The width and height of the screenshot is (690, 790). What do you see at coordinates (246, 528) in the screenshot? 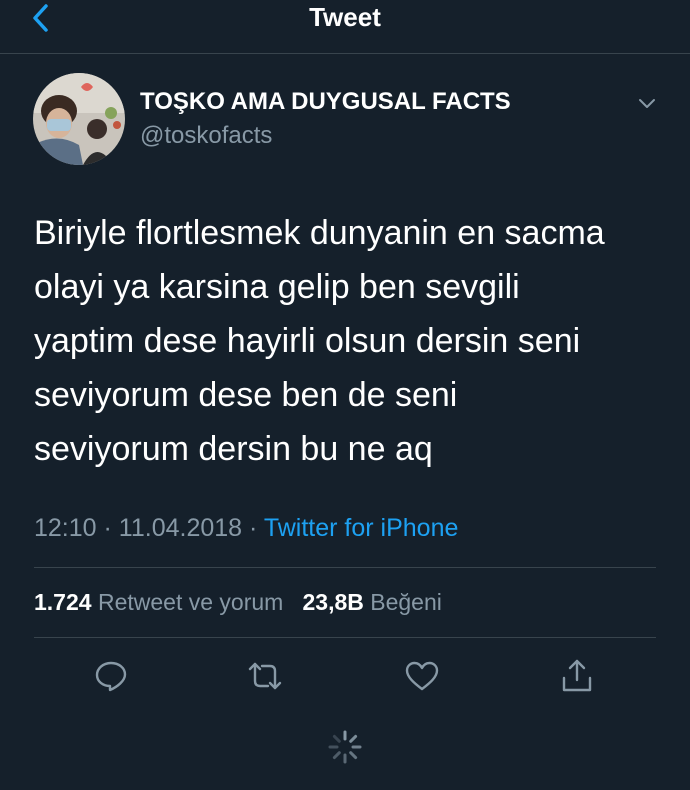
I see `tweet-meta: 12:10 · 11.04.2018 · Twitter for iPhone` at bounding box center [246, 528].